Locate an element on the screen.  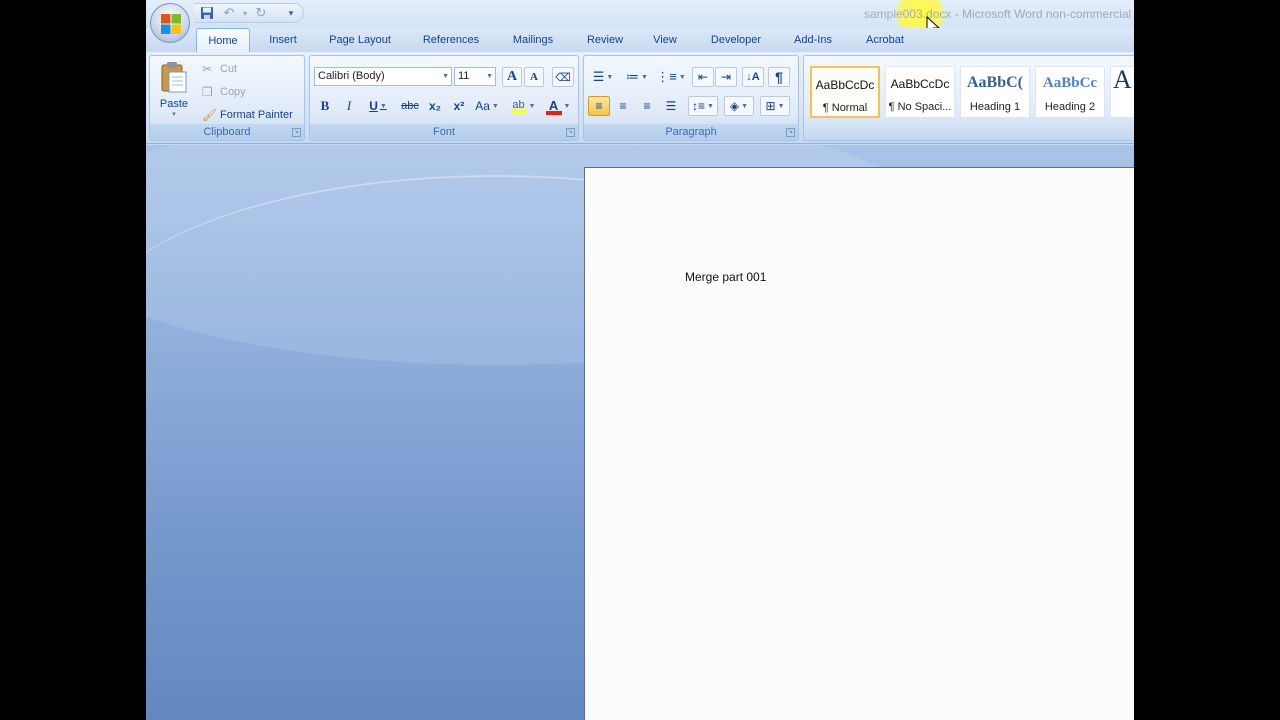
numbering-dropdown-icon: ▼ is located at coordinates (644, 77).